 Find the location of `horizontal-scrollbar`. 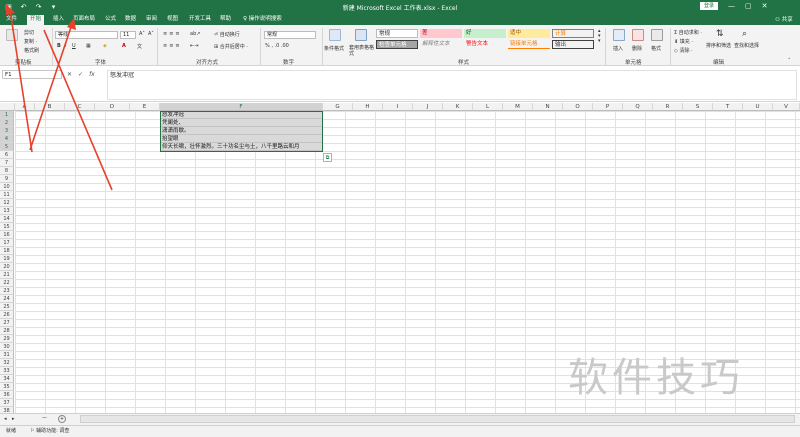

horizontal-scrollbar is located at coordinates (437, 419).